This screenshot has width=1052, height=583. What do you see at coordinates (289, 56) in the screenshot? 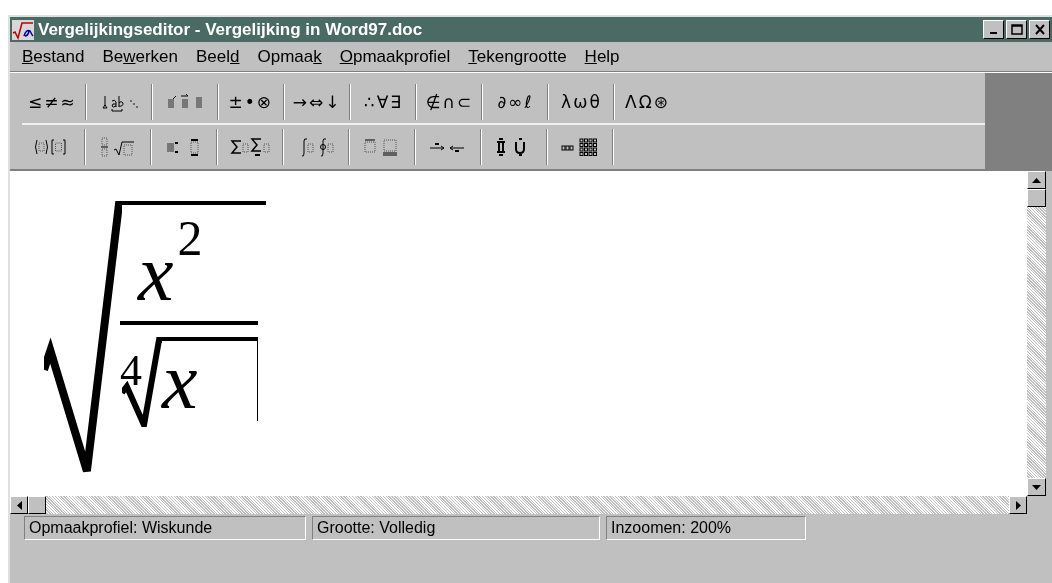
I see `menu-item: Opmaak` at bounding box center [289, 56].